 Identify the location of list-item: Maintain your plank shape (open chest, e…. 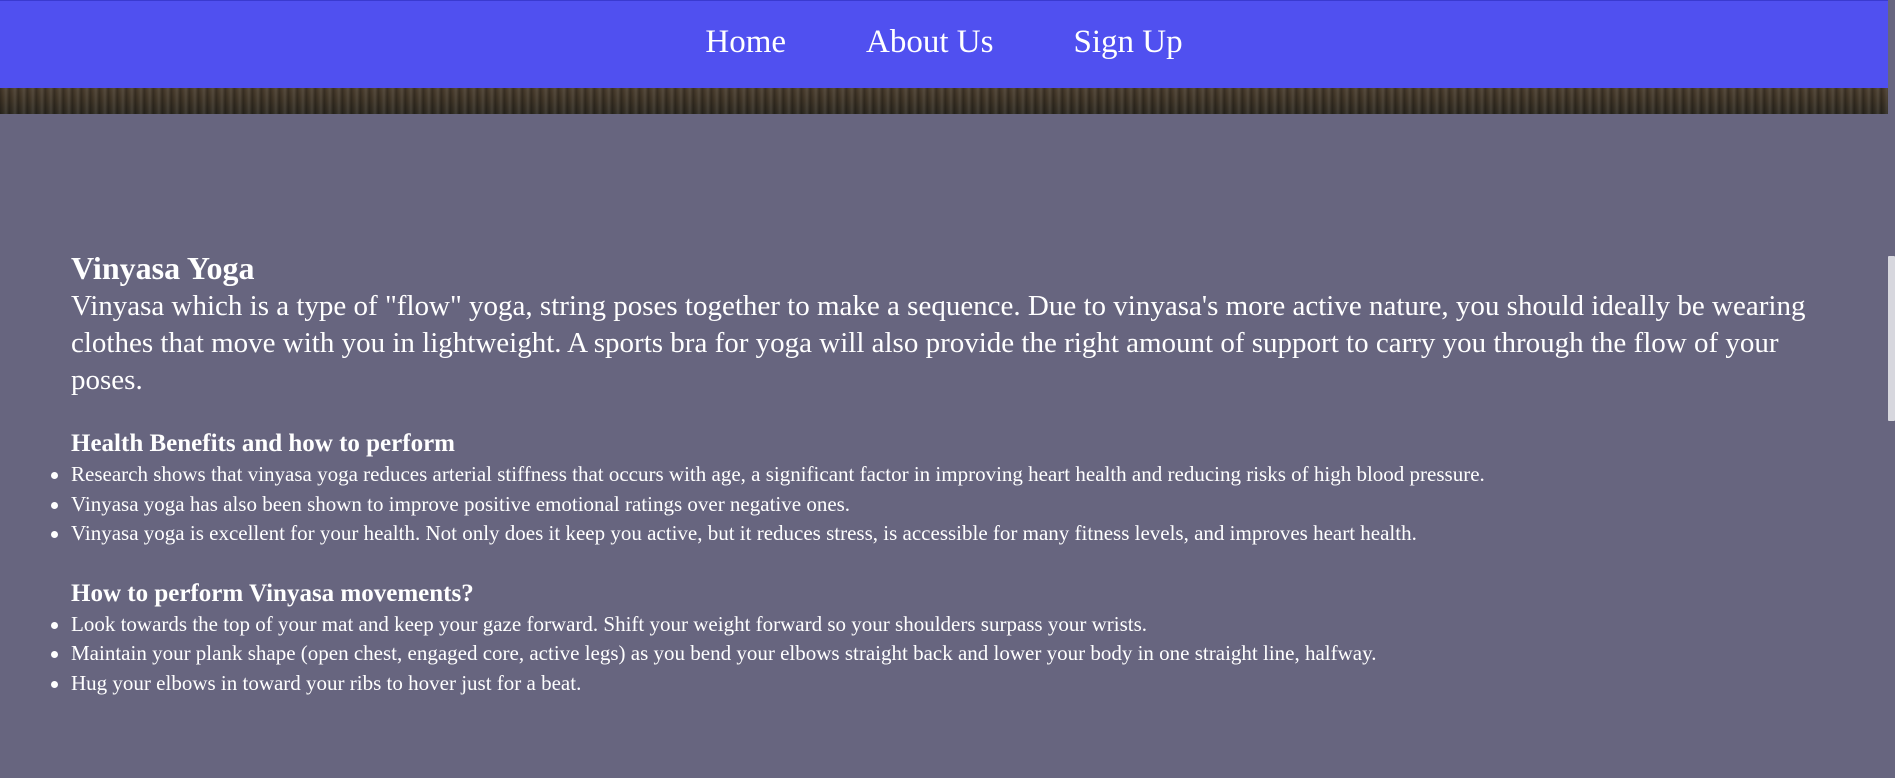
(931, 654).